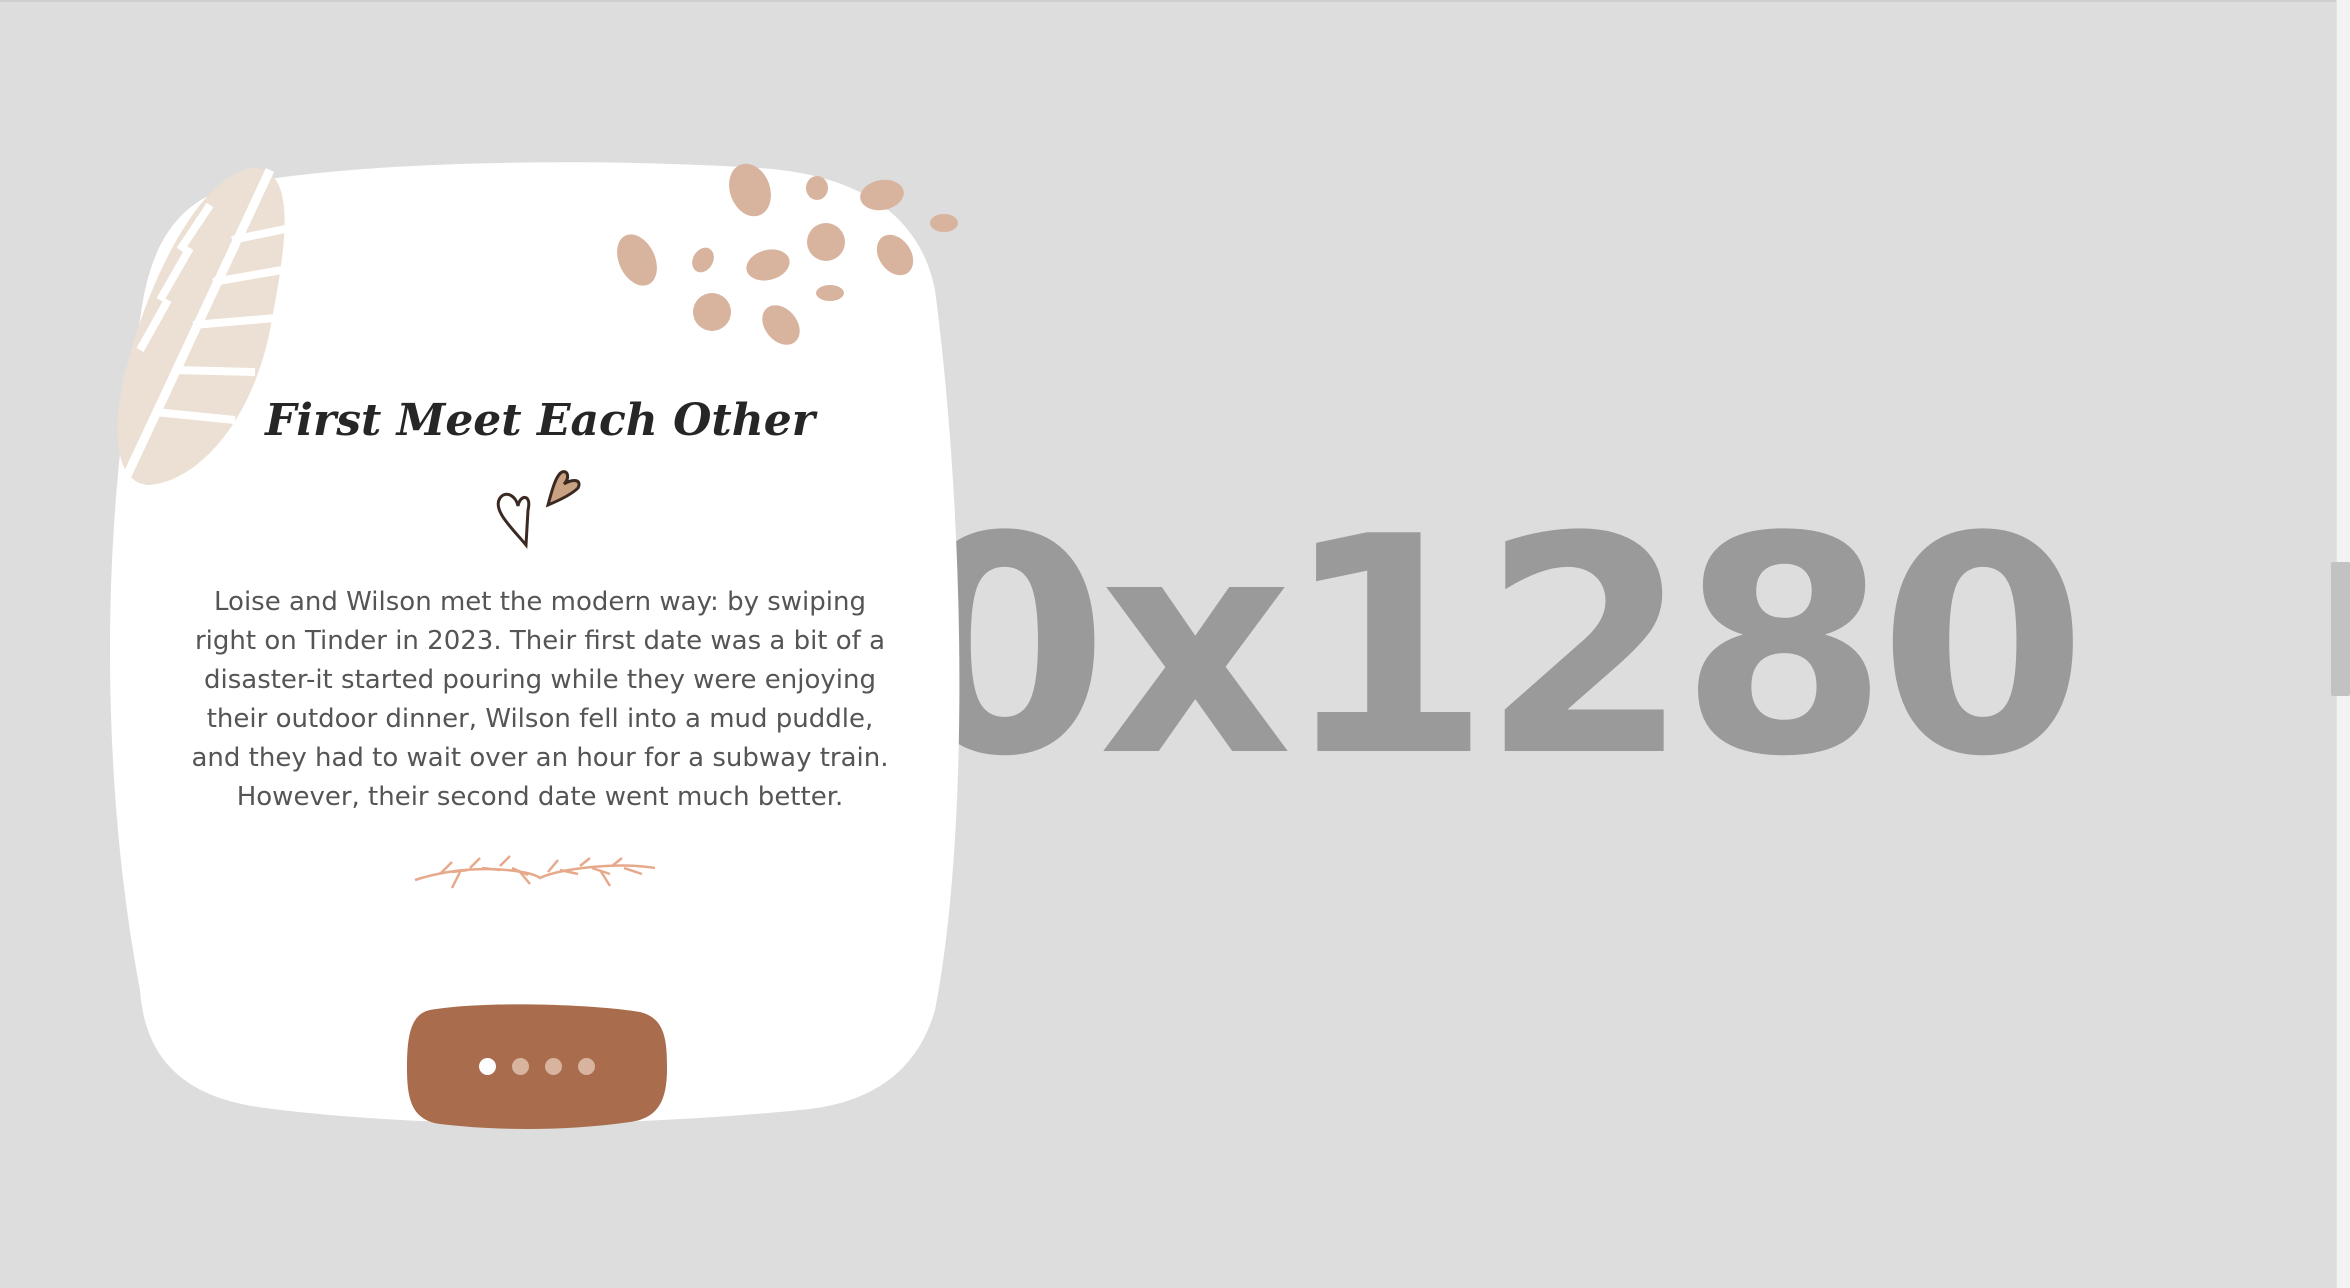 Image resolution: width=2350 pixels, height=1288 pixels. What do you see at coordinates (540, 420) in the screenshot?
I see `card-title: First Meet Each Other` at bounding box center [540, 420].